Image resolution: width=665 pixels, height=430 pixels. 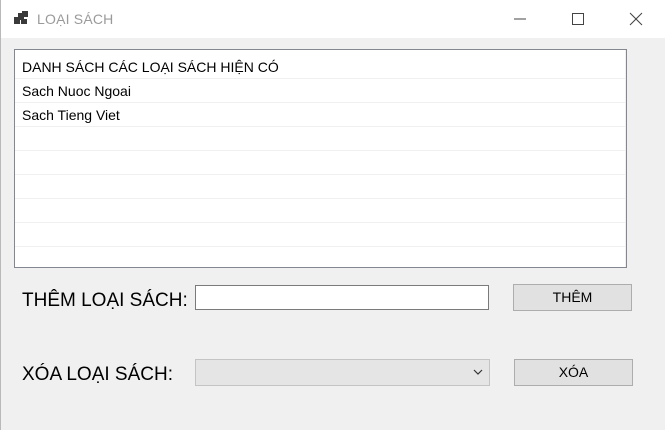 What do you see at coordinates (333, 19) in the screenshot?
I see `title-bar: LOẠI SÁCH` at bounding box center [333, 19].